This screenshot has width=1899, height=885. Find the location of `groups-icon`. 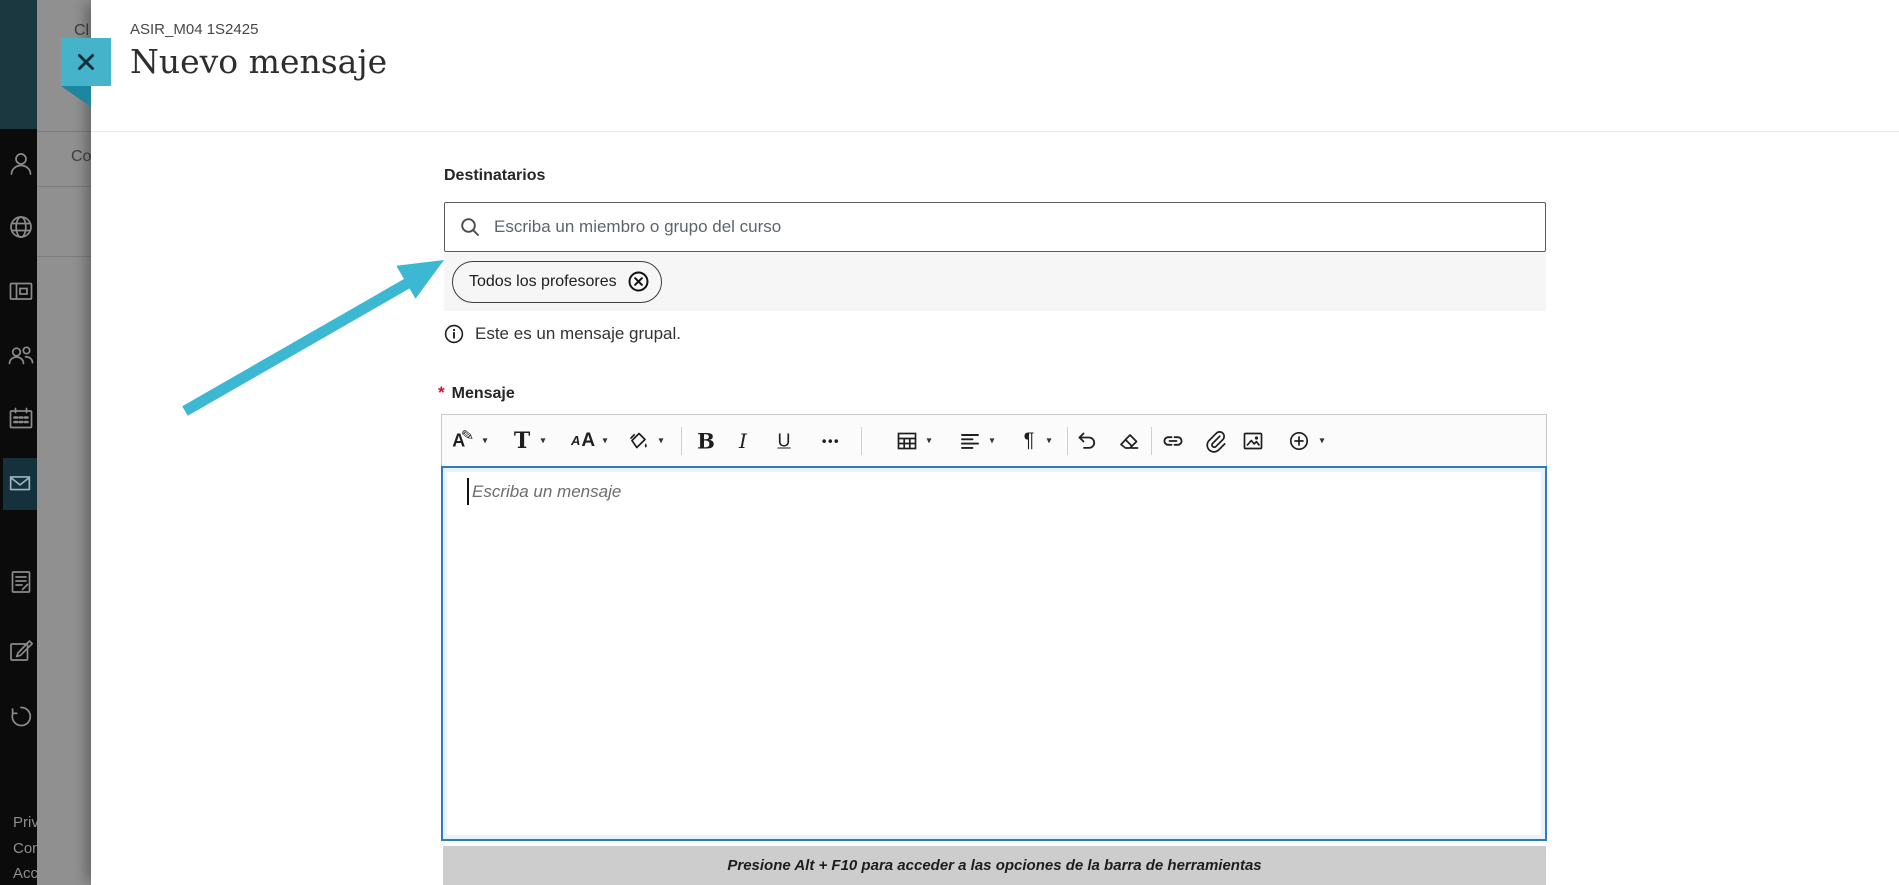

groups-icon is located at coordinates (21, 355).